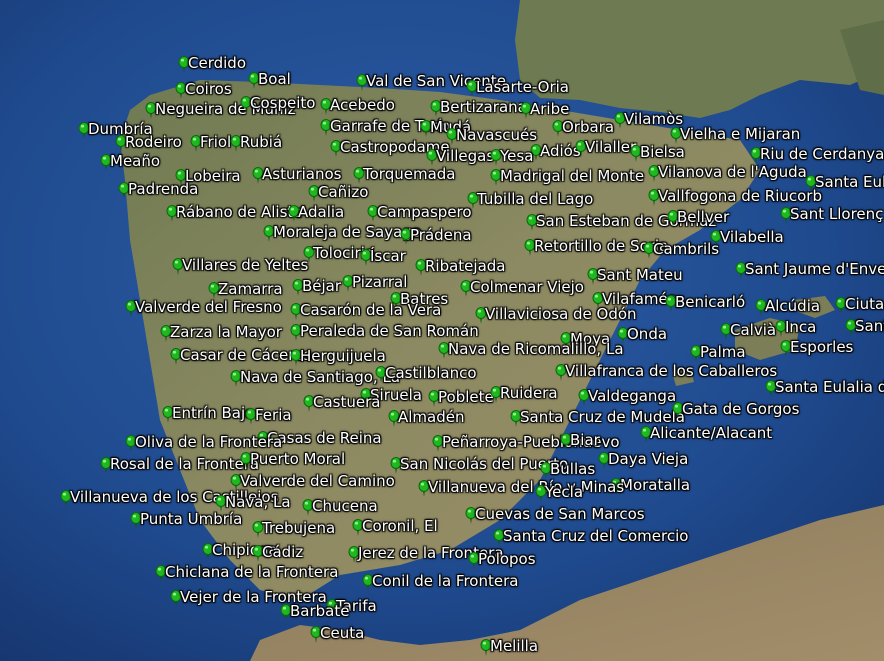 This screenshot has width=884, height=661. I want to click on placemark-label: Nava, La, so click(258, 502).